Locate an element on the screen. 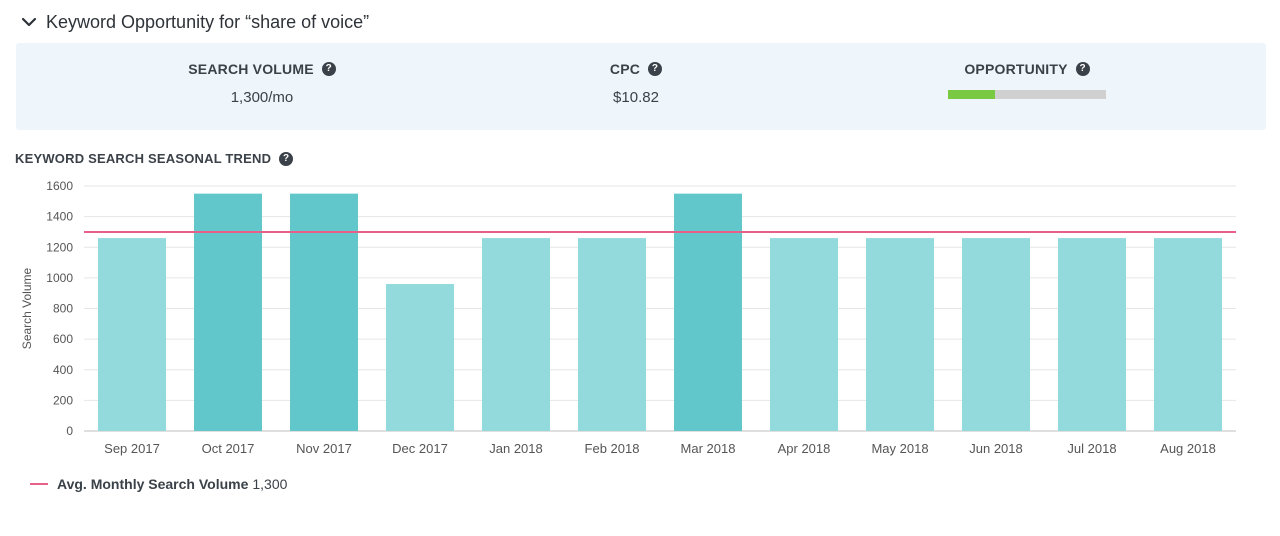  cpc-label: CPC is located at coordinates (625, 69).